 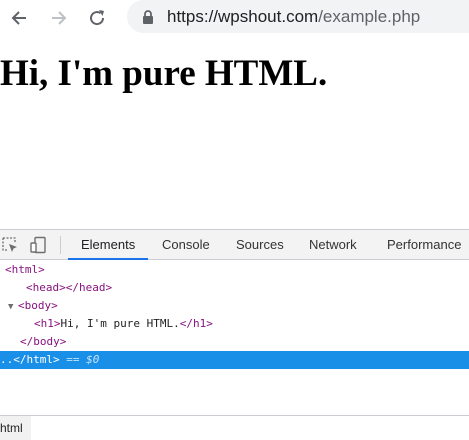 What do you see at coordinates (7, 359) in the screenshot?
I see `selected-prefix: ..` at bounding box center [7, 359].